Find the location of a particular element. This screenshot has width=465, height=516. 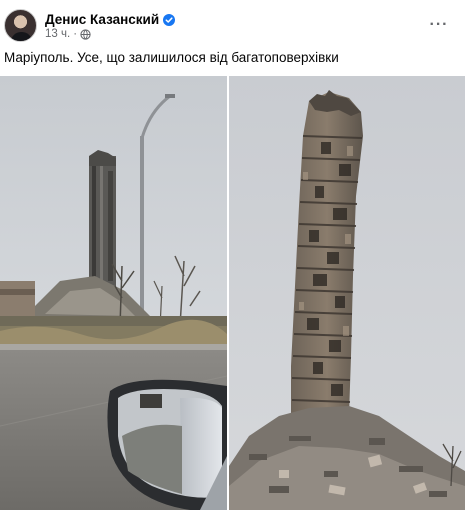

more-options-icon: ··· is located at coordinates (439, 25).